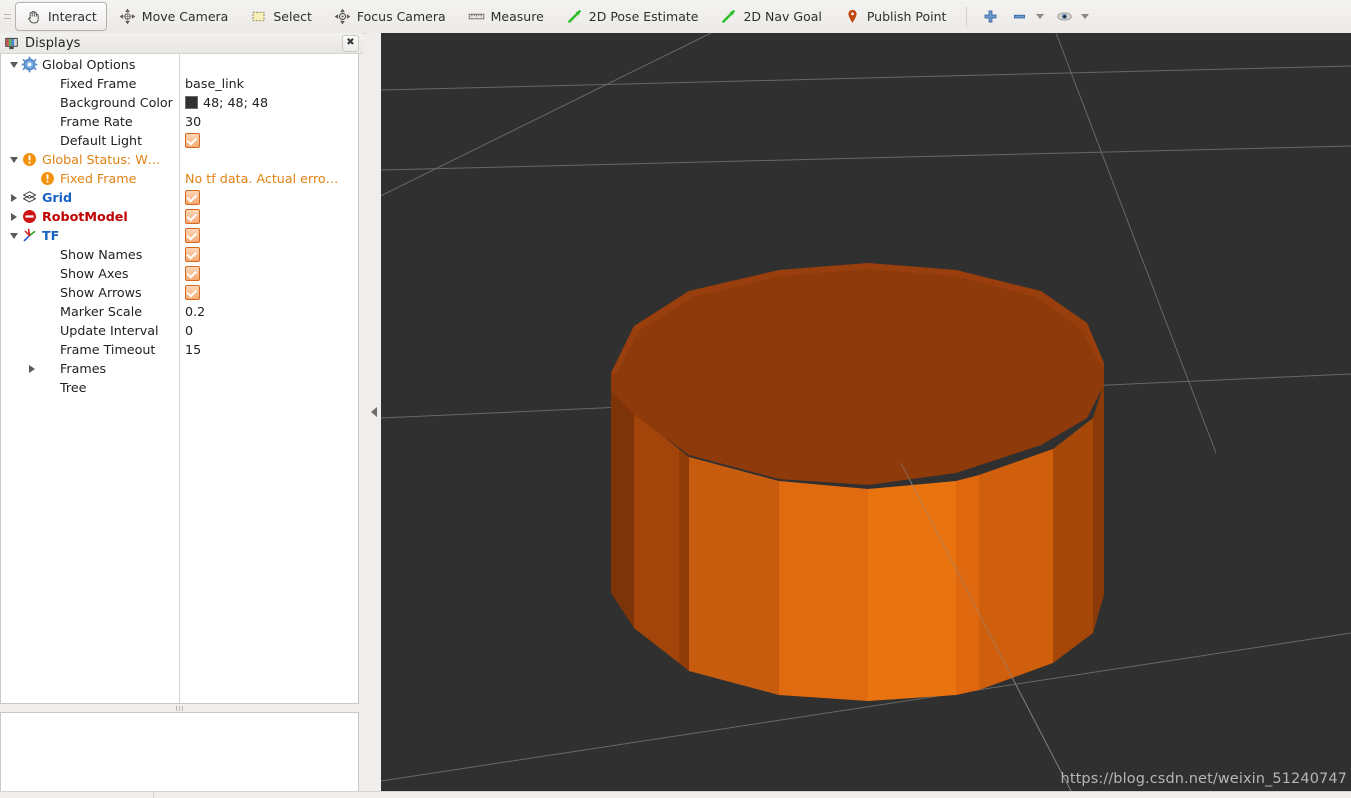 Image resolution: width=1351 pixels, height=798 pixels. What do you see at coordinates (632, 16) in the screenshot?
I see `tool-2d-pose-estimate: 2D Pose Estimate` at bounding box center [632, 16].